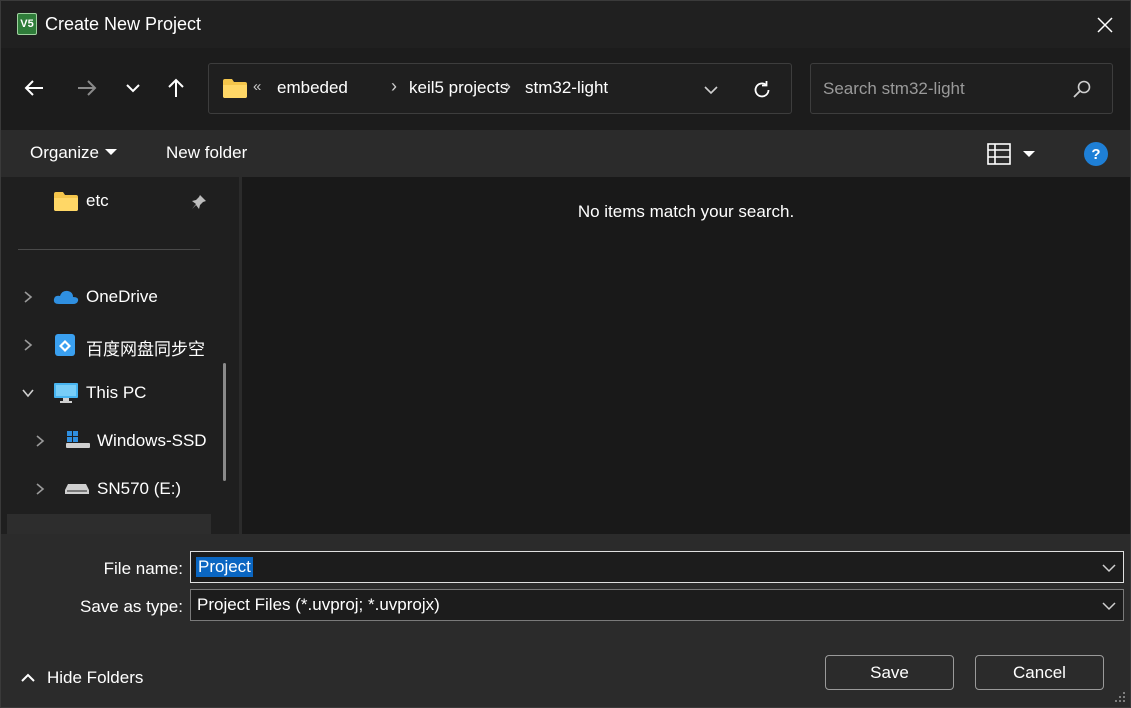 The image size is (1131, 708). What do you see at coordinates (145, 349) in the screenshot?
I see `nav-label: 百度网盘同步空` at bounding box center [145, 349].